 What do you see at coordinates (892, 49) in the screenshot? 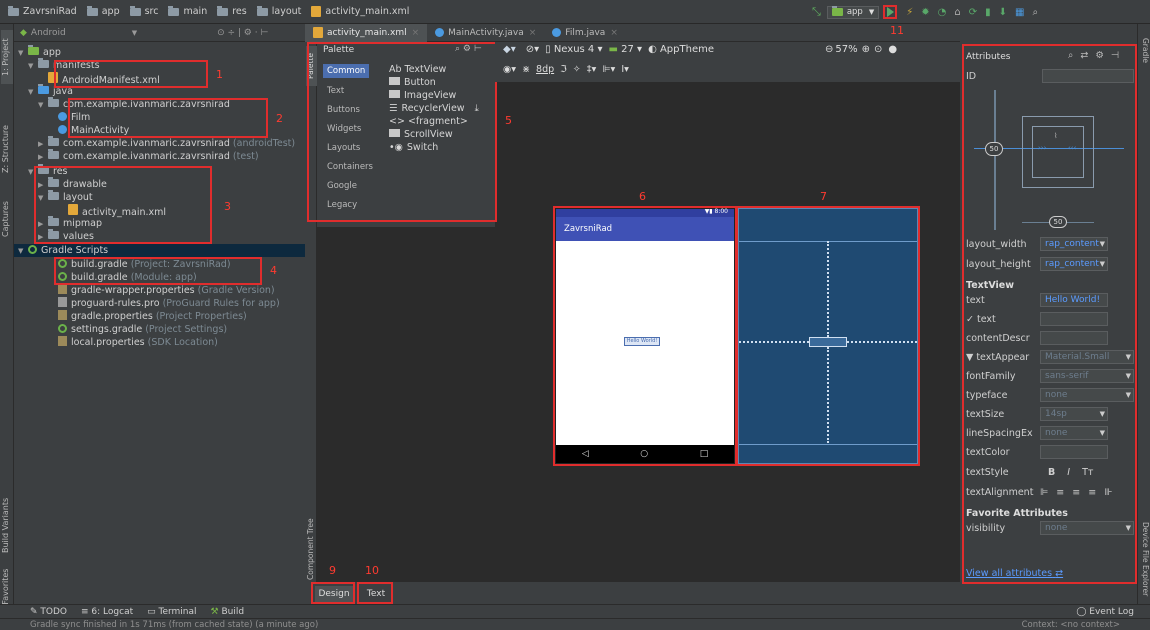
I see `warning-icon: ●` at bounding box center [892, 49].